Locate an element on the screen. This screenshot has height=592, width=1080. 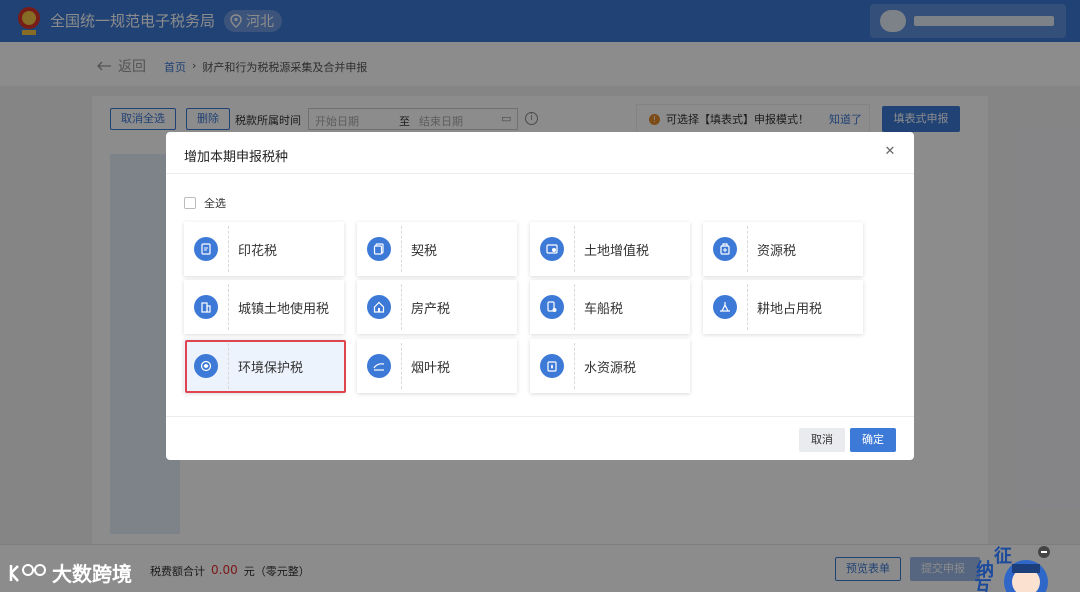
tax-card-environmental: 环境保护税 is located at coordinates (264, 366).